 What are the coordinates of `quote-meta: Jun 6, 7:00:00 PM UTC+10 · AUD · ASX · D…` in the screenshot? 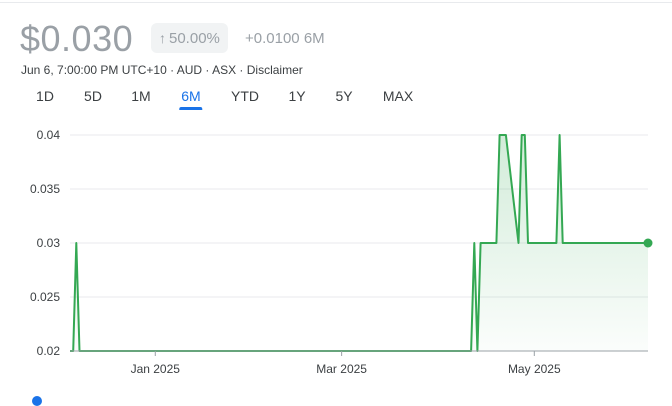 It's located at (162, 70).